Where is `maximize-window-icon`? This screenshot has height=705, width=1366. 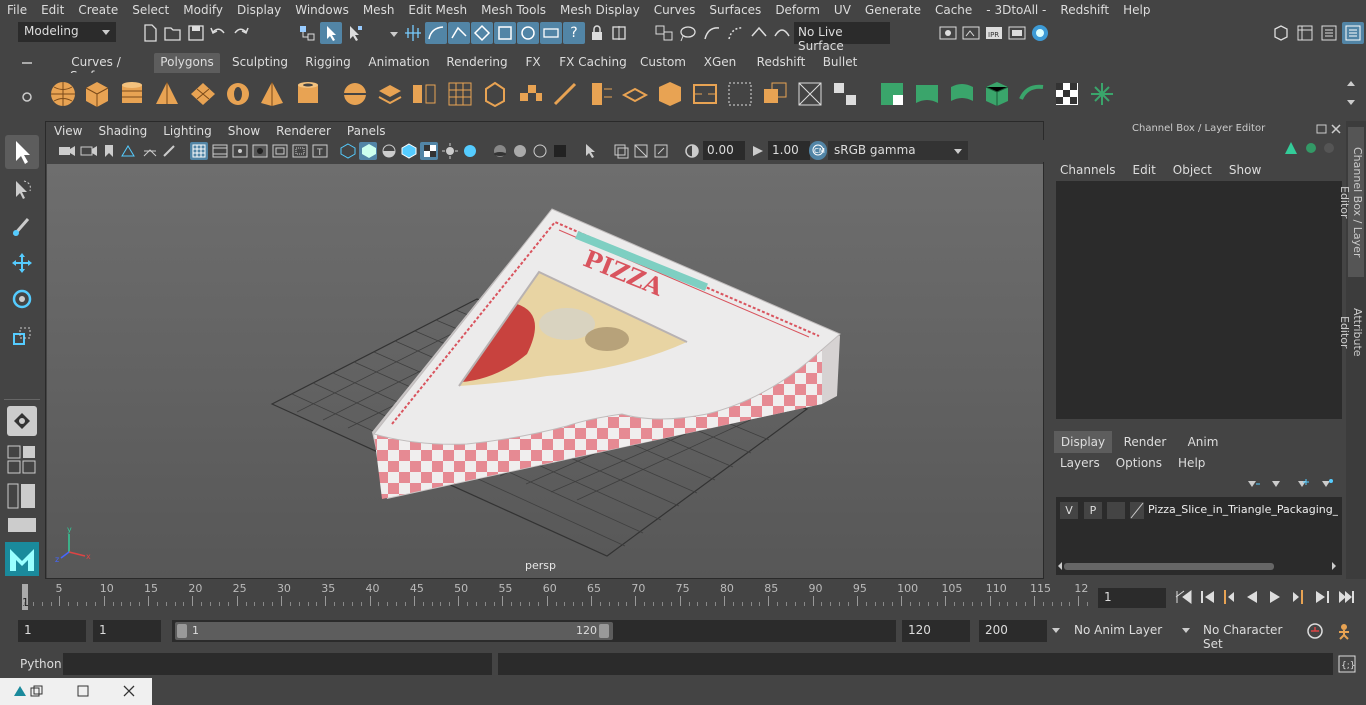
maximize-window-icon is located at coordinates (83, 691).